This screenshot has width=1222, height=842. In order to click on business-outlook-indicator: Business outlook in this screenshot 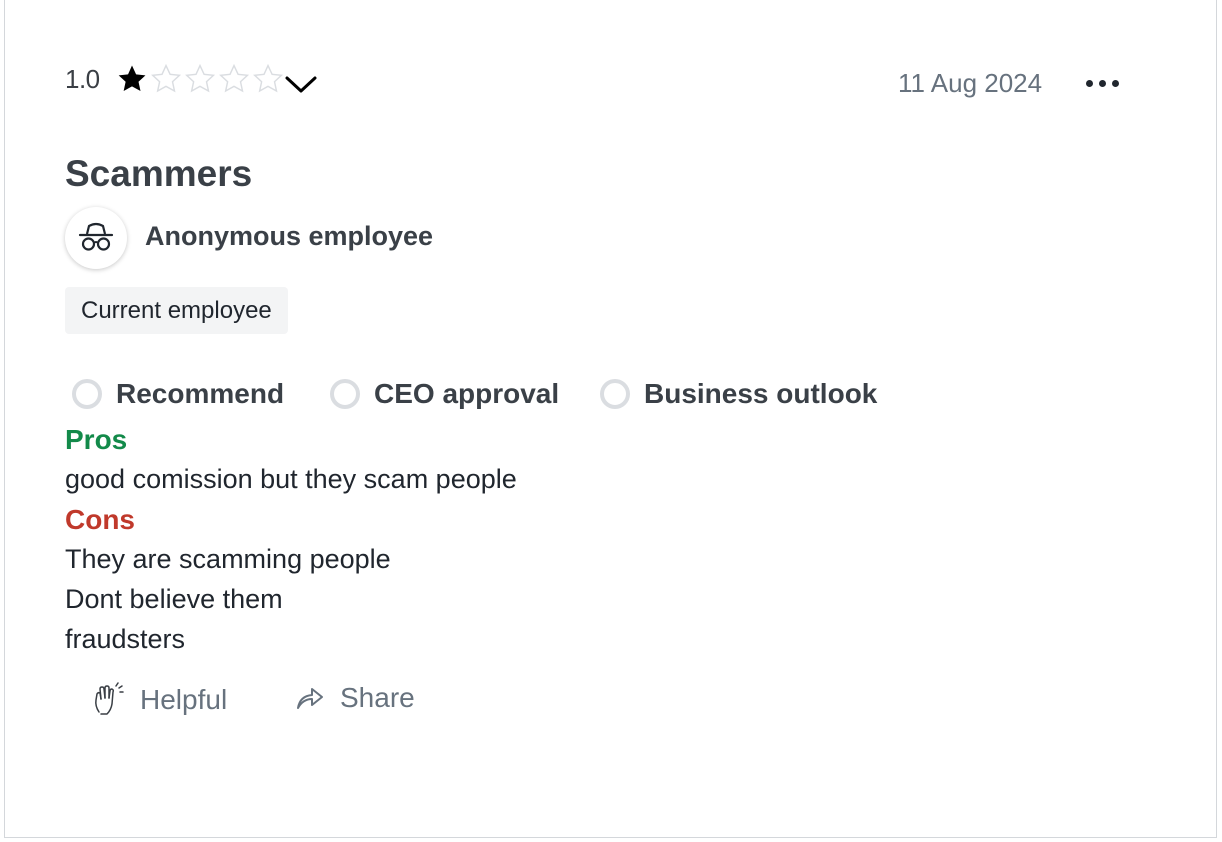, I will do `click(738, 394)`.